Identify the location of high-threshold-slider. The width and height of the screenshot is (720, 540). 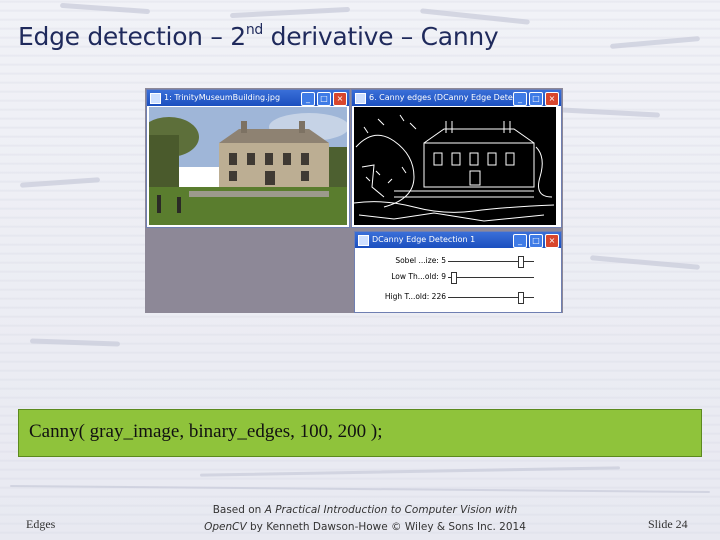
(491, 298).